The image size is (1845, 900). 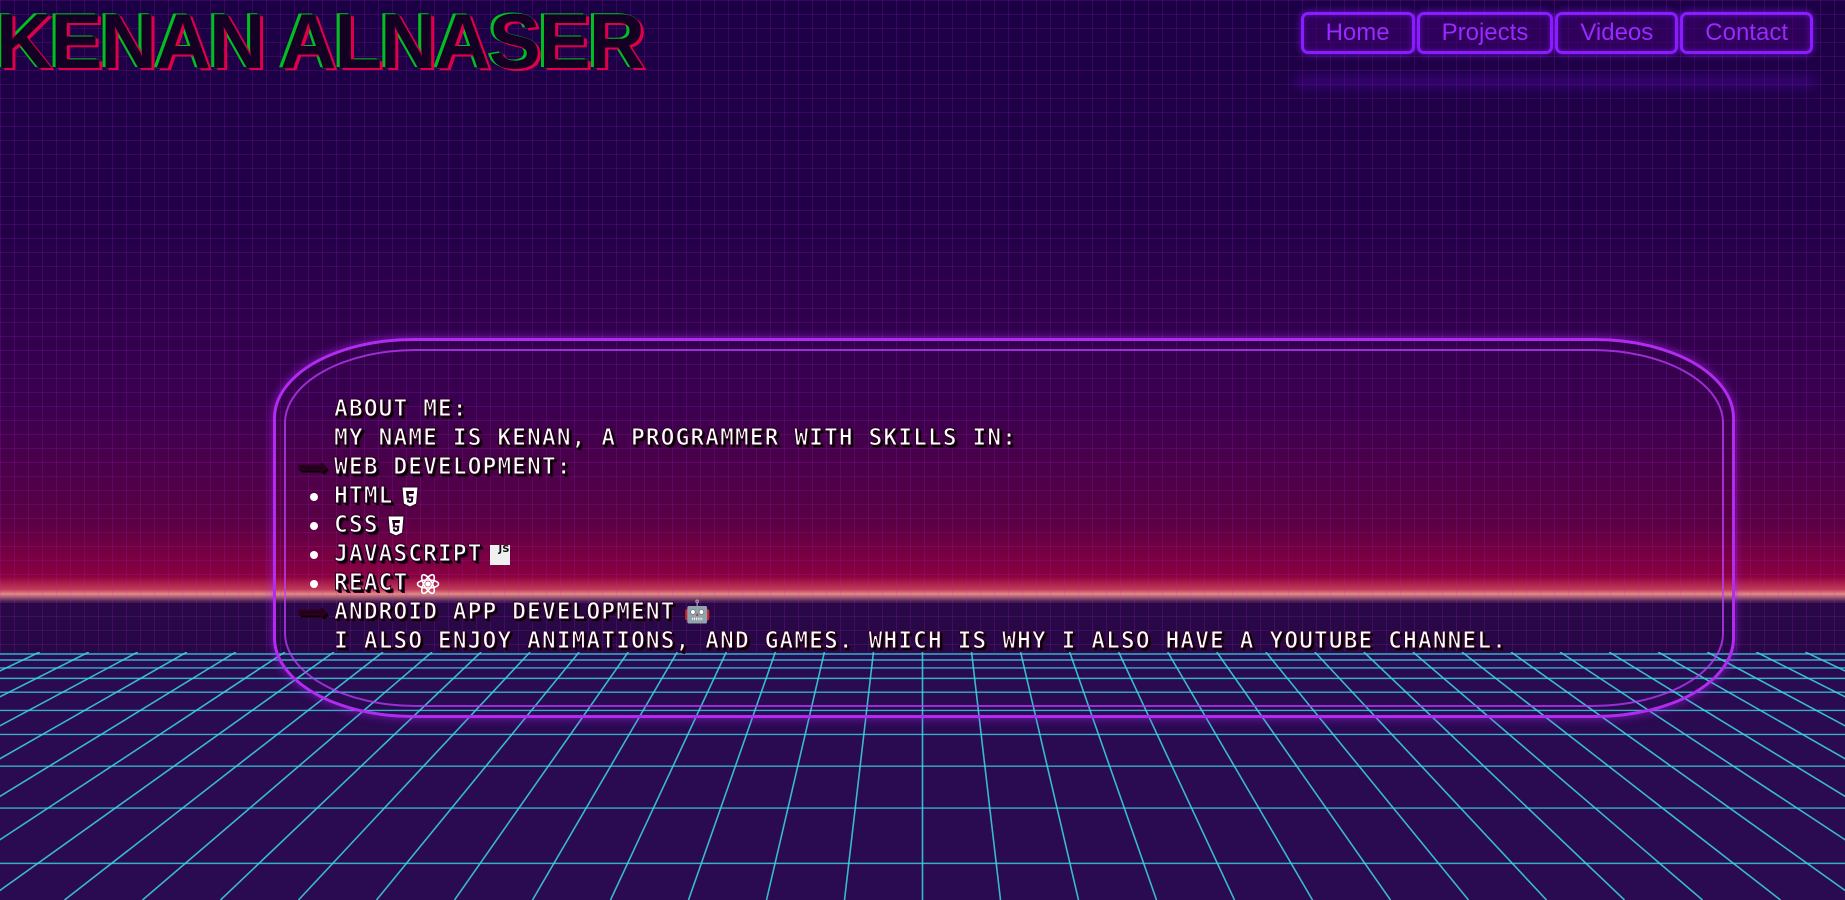 I want to click on android-label: ANDROID APP DEVELOPMENT, so click(x=505, y=612).